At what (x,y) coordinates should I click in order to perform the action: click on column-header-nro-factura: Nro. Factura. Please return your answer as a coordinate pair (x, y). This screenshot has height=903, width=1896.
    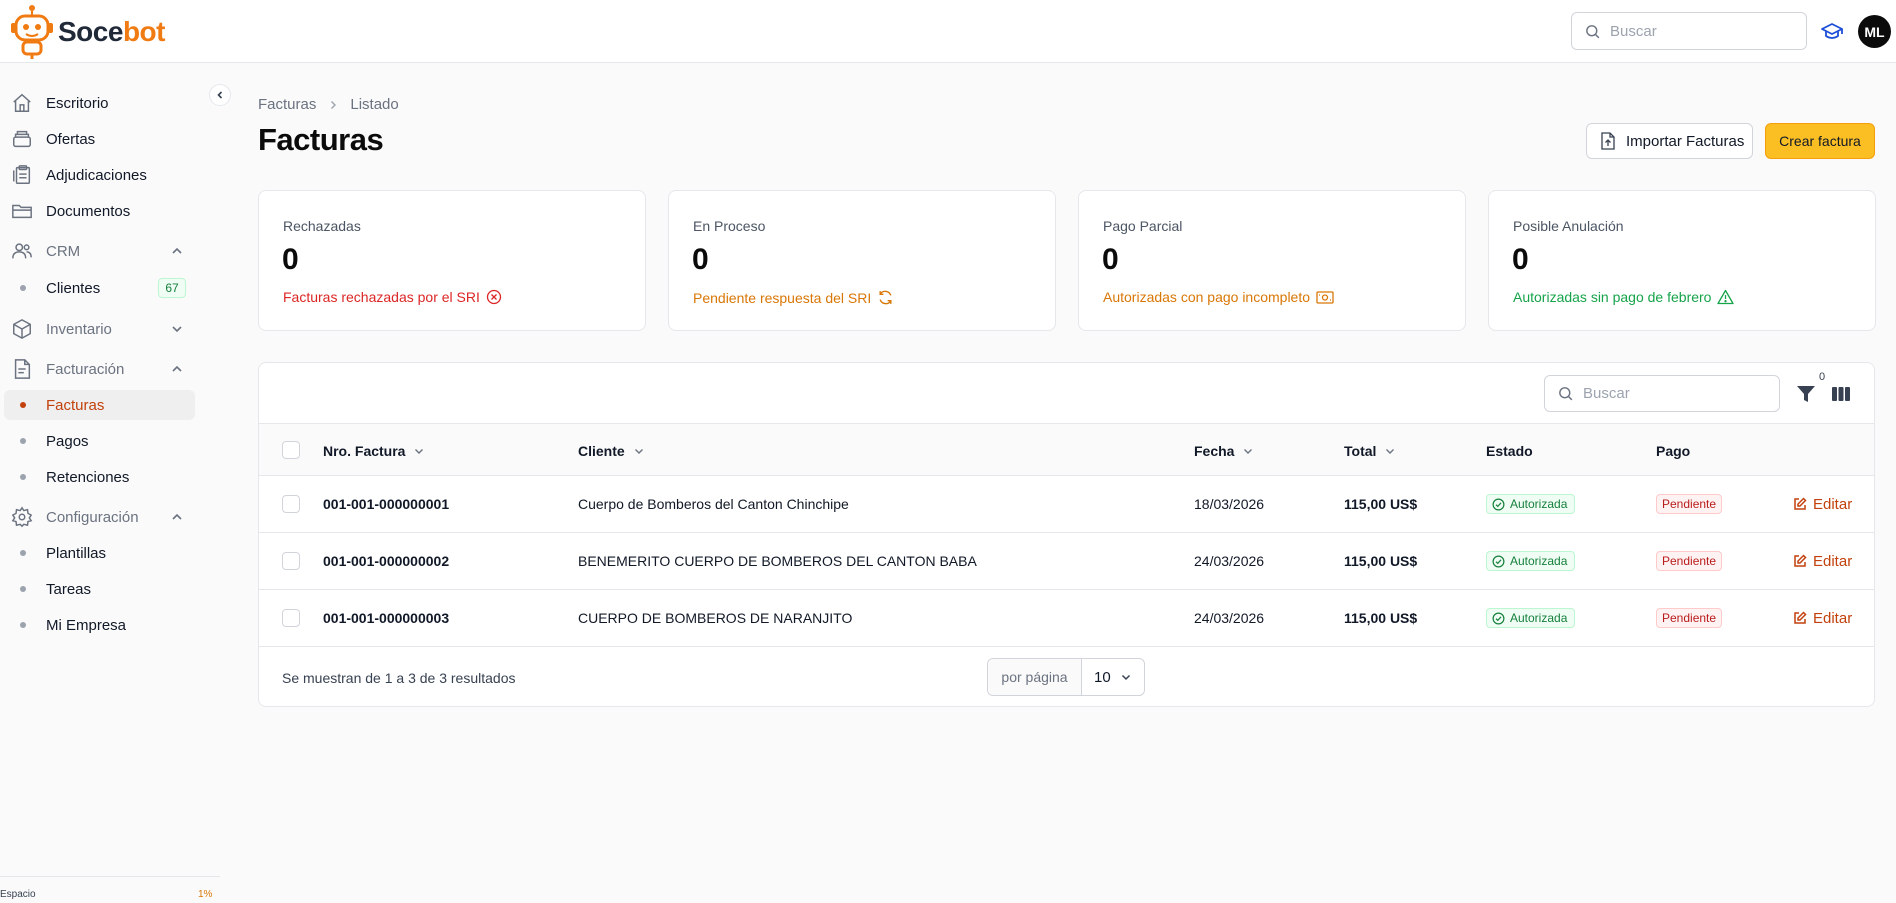
    Looking at the image, I should click on (374, 450).